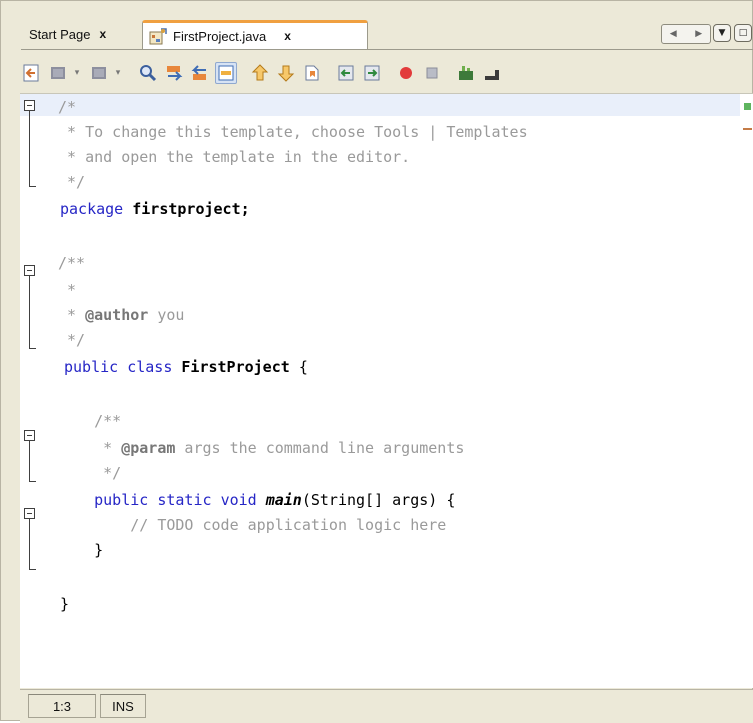 This screenshot has height=723, width=753. I want to click on back-dropdown-icon: ▾, so click(77, 73).